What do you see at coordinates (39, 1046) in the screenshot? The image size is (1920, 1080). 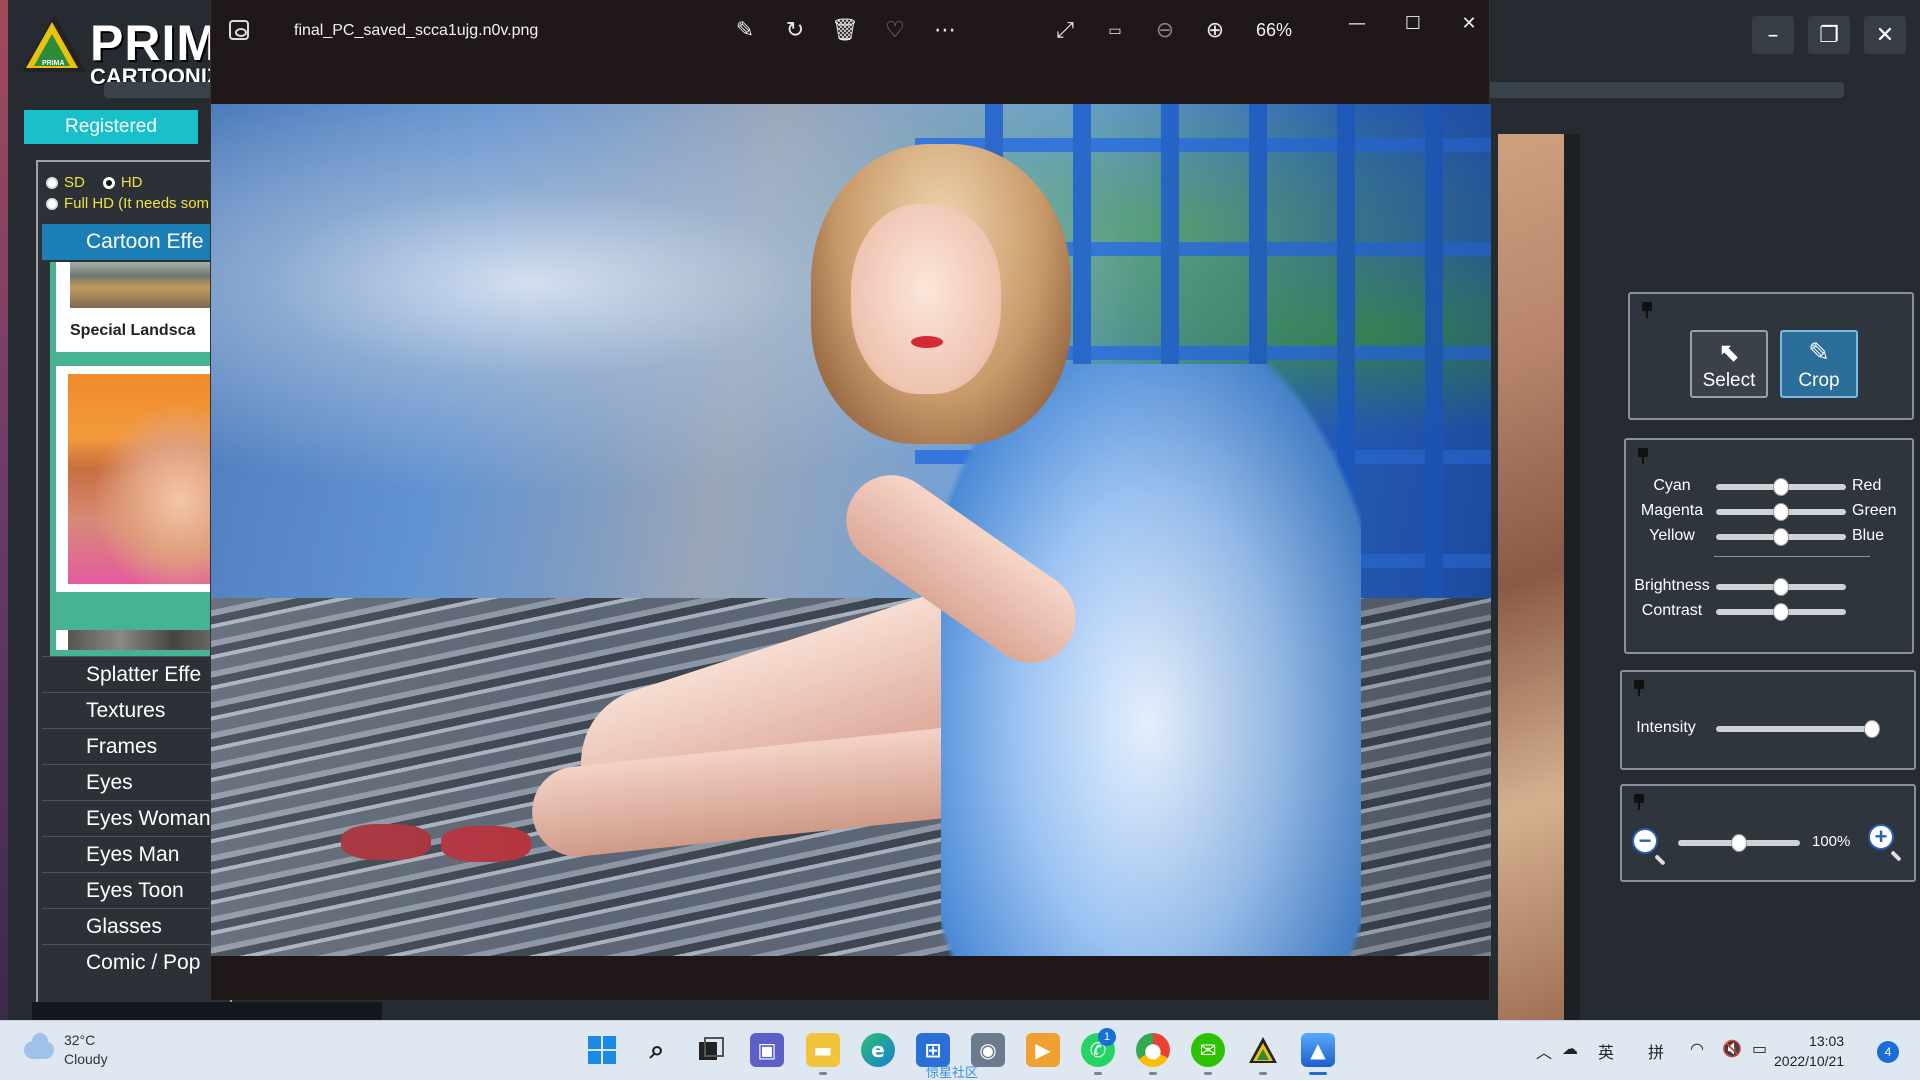 I see `cloud-icon` at bounding box center [39, 1046].